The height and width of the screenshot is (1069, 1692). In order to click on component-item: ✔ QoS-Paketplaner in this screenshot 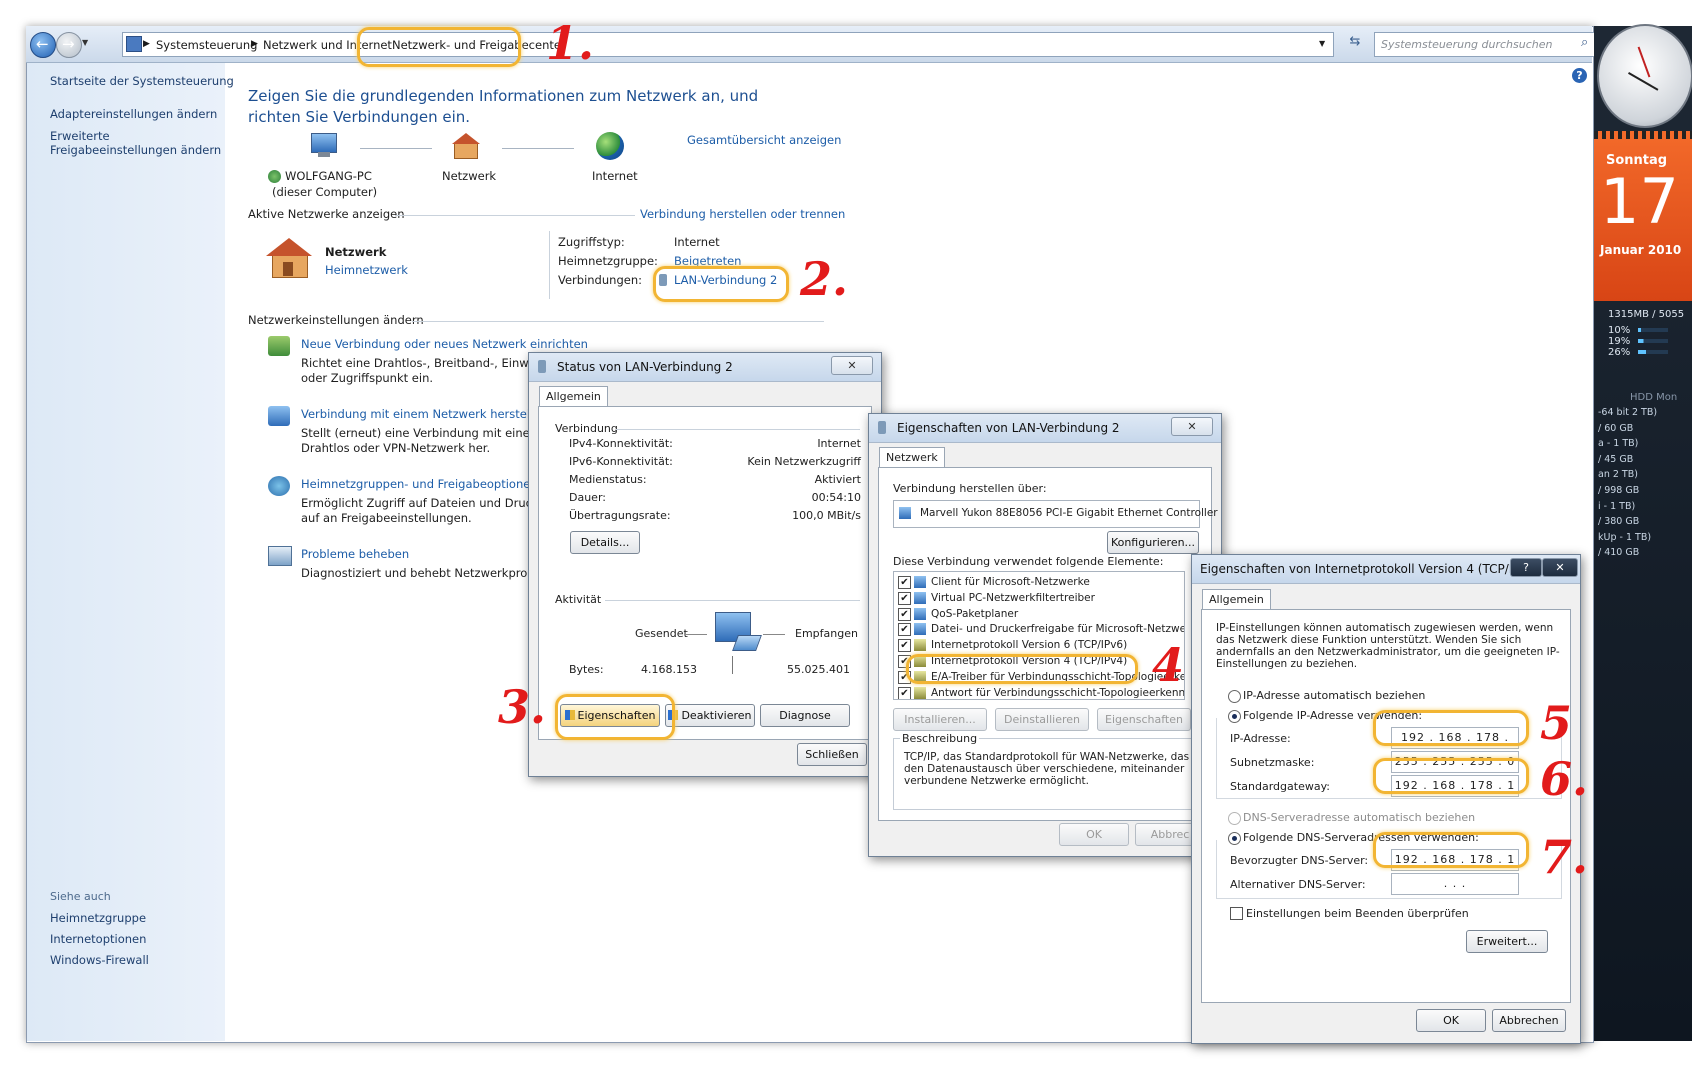, I will do `click(1039, 614)`.